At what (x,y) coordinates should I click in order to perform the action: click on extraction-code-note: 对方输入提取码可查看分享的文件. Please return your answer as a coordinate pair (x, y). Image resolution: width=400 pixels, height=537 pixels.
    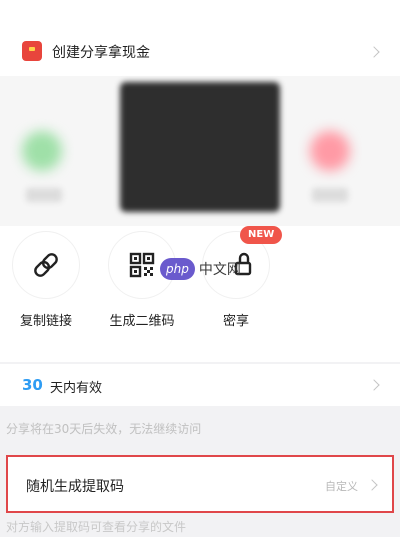
    Looking at the image, I should click on (96, 527).